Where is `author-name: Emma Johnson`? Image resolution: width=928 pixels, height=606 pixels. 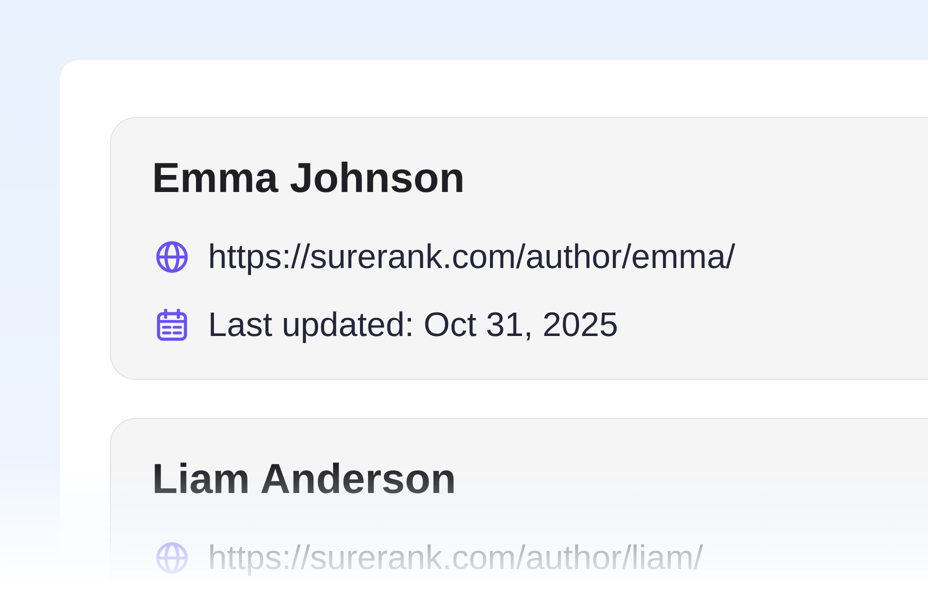 author-name: Emma Johnson is located at coordinates (308, 178).